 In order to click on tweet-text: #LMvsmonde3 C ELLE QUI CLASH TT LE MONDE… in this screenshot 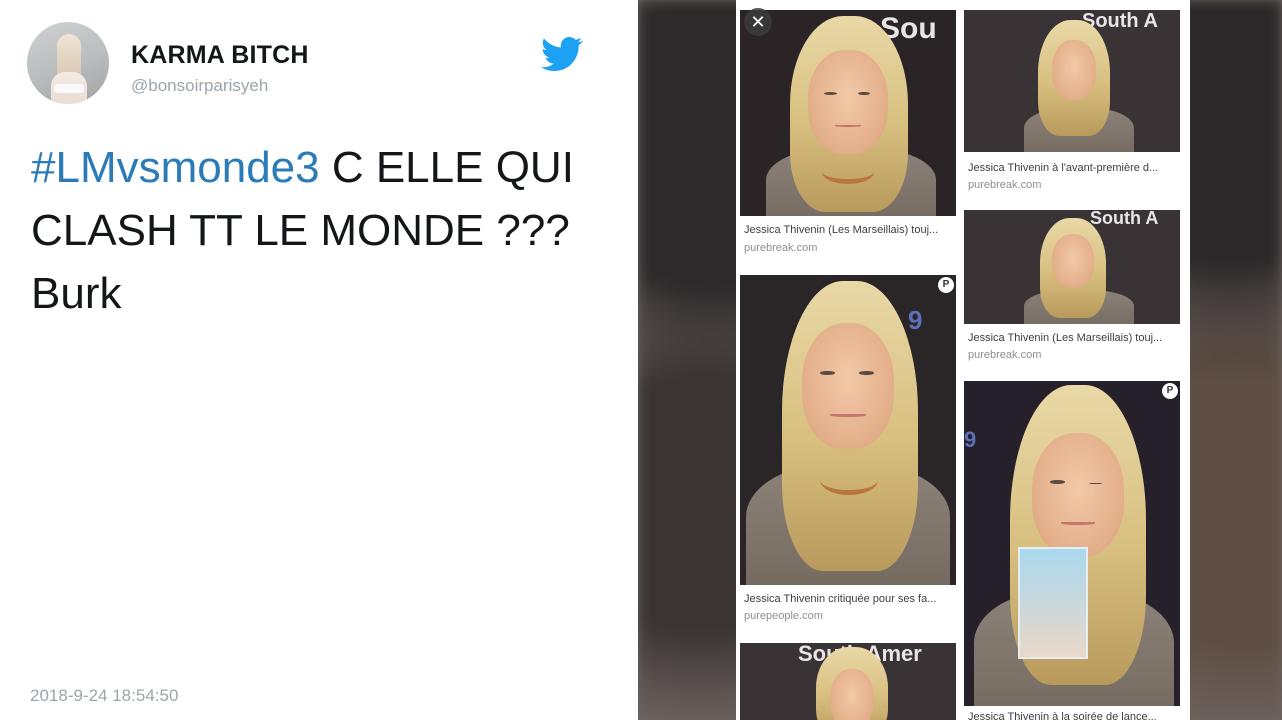, I will do `click(331, 230)`.